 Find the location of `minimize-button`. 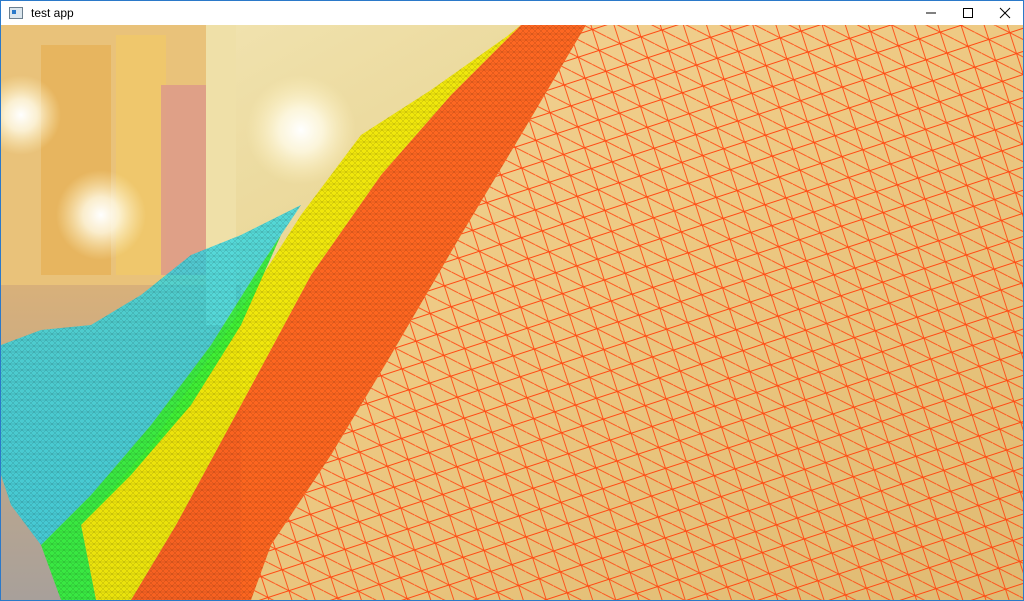

minimize-button is located at coordinates (930, 13).